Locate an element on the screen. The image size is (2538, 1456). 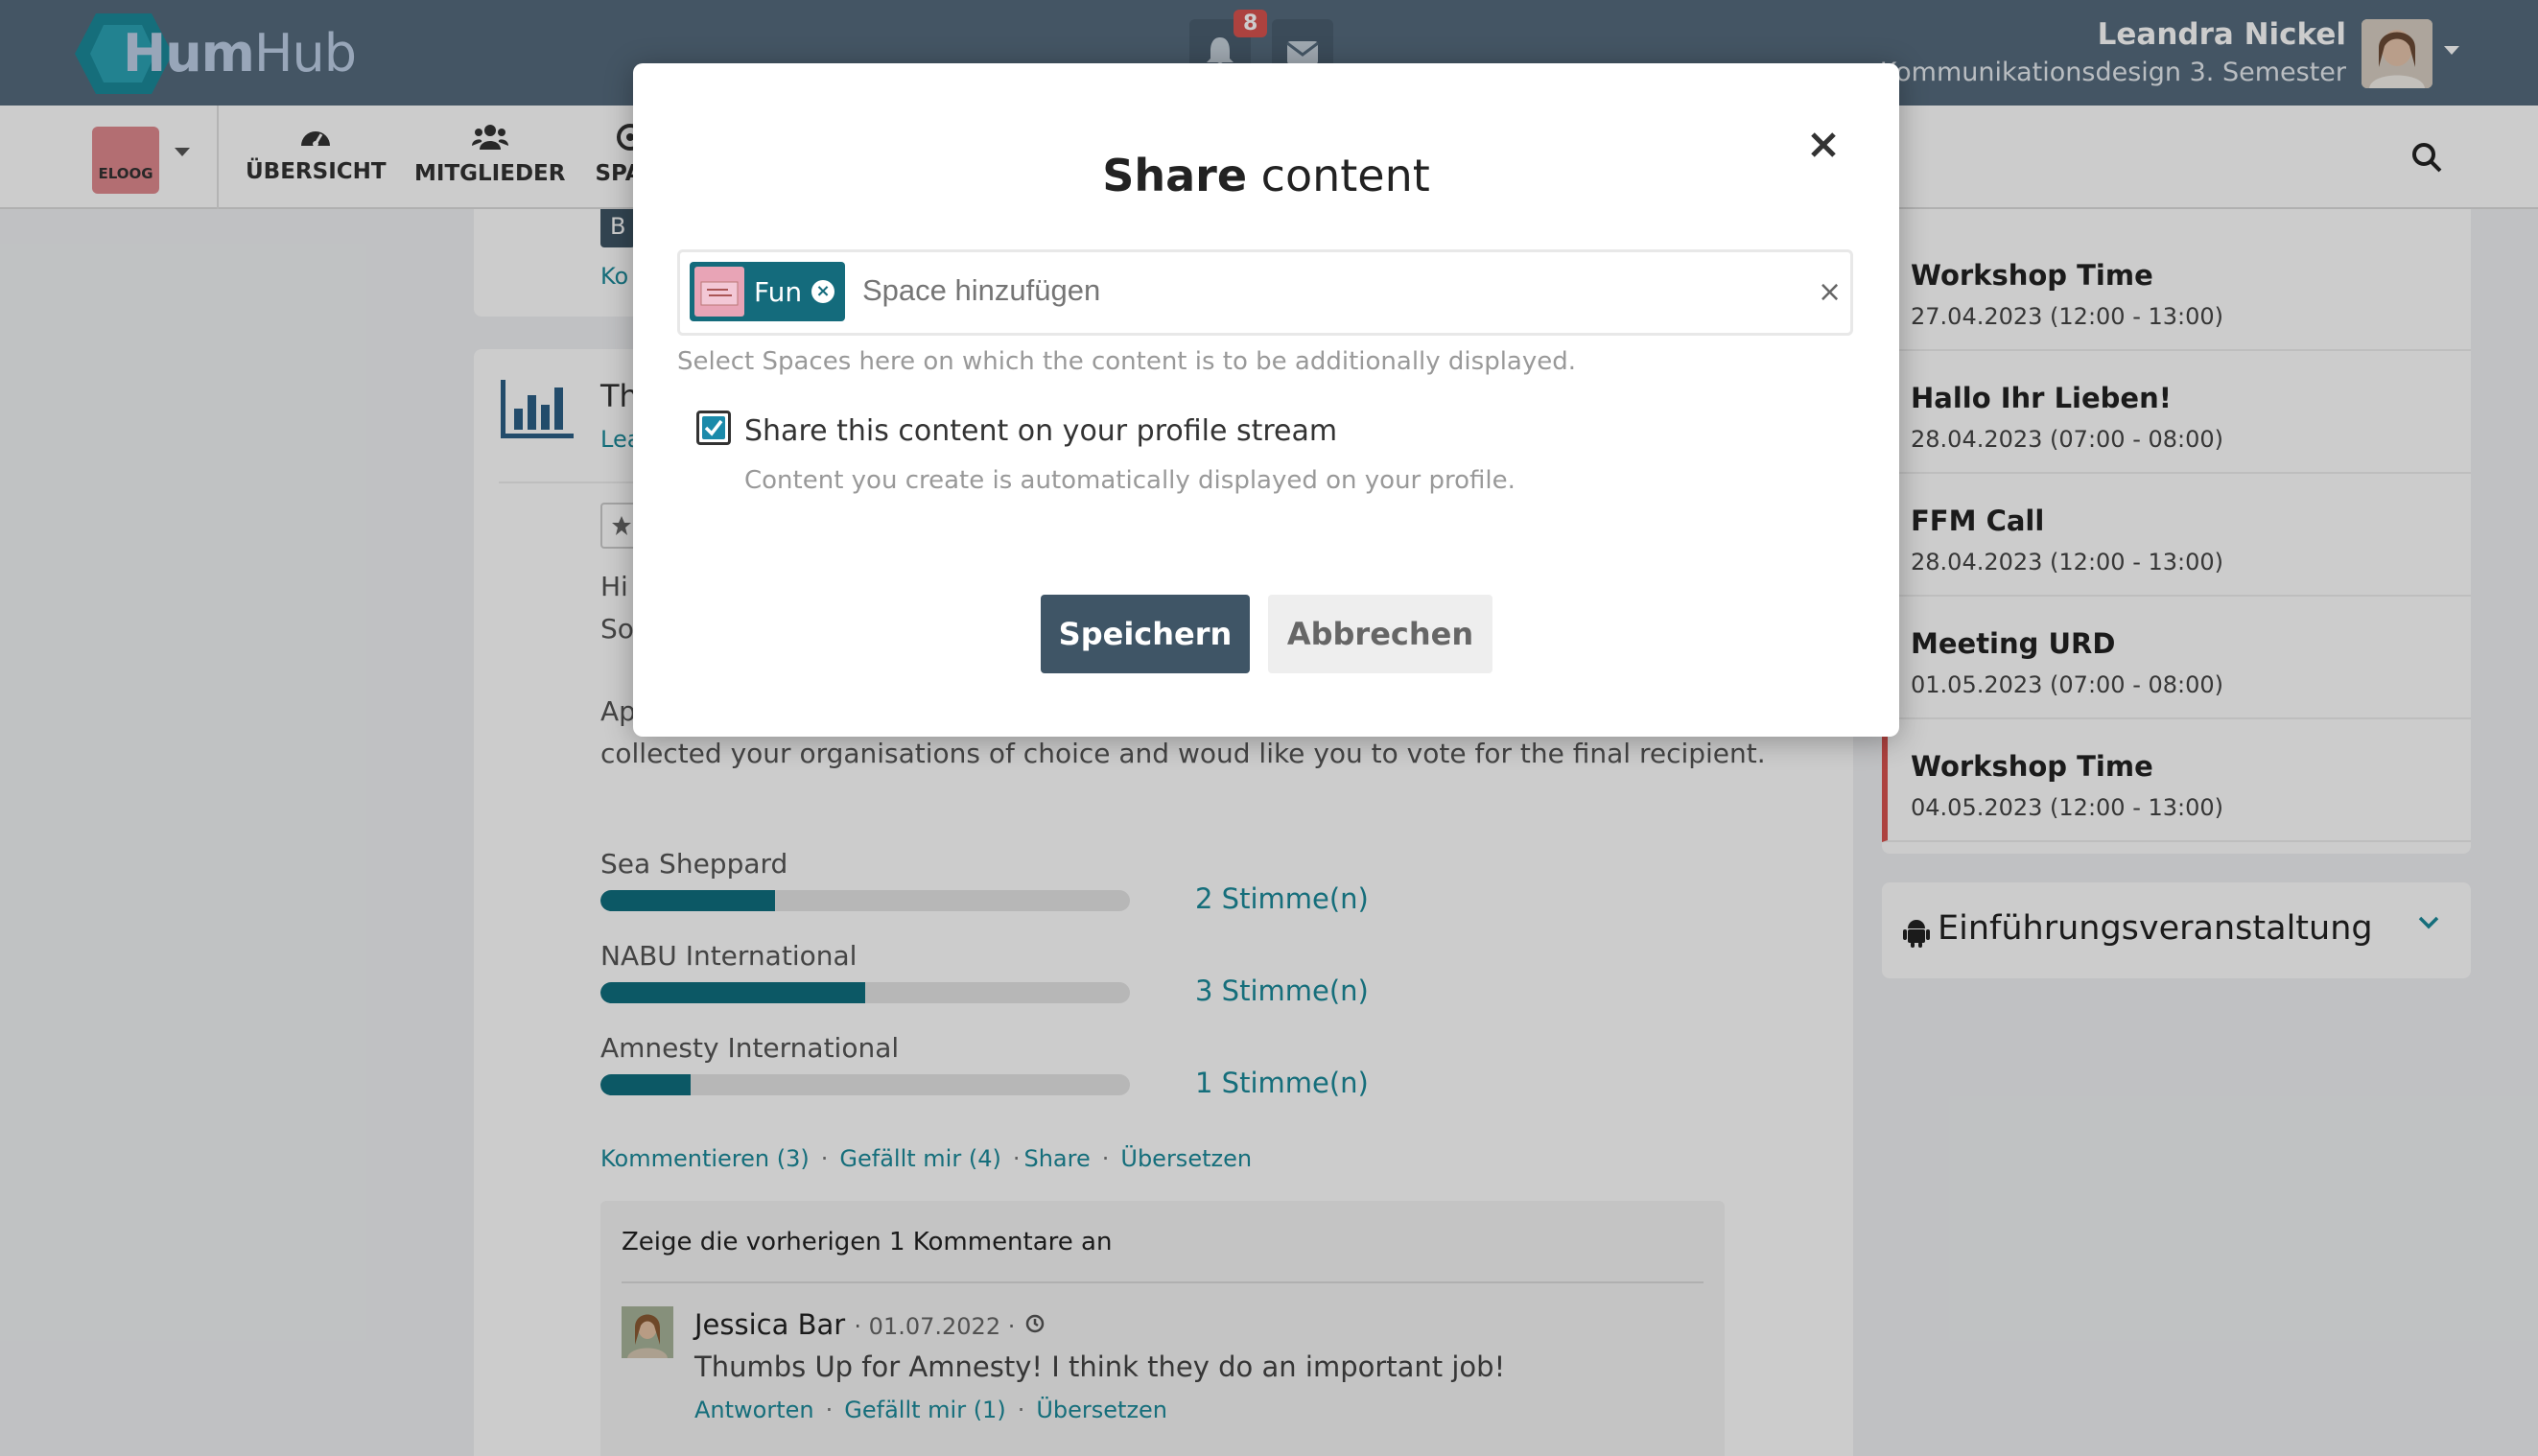
remove-chip-icon: × is located at coordinates (823, 292).